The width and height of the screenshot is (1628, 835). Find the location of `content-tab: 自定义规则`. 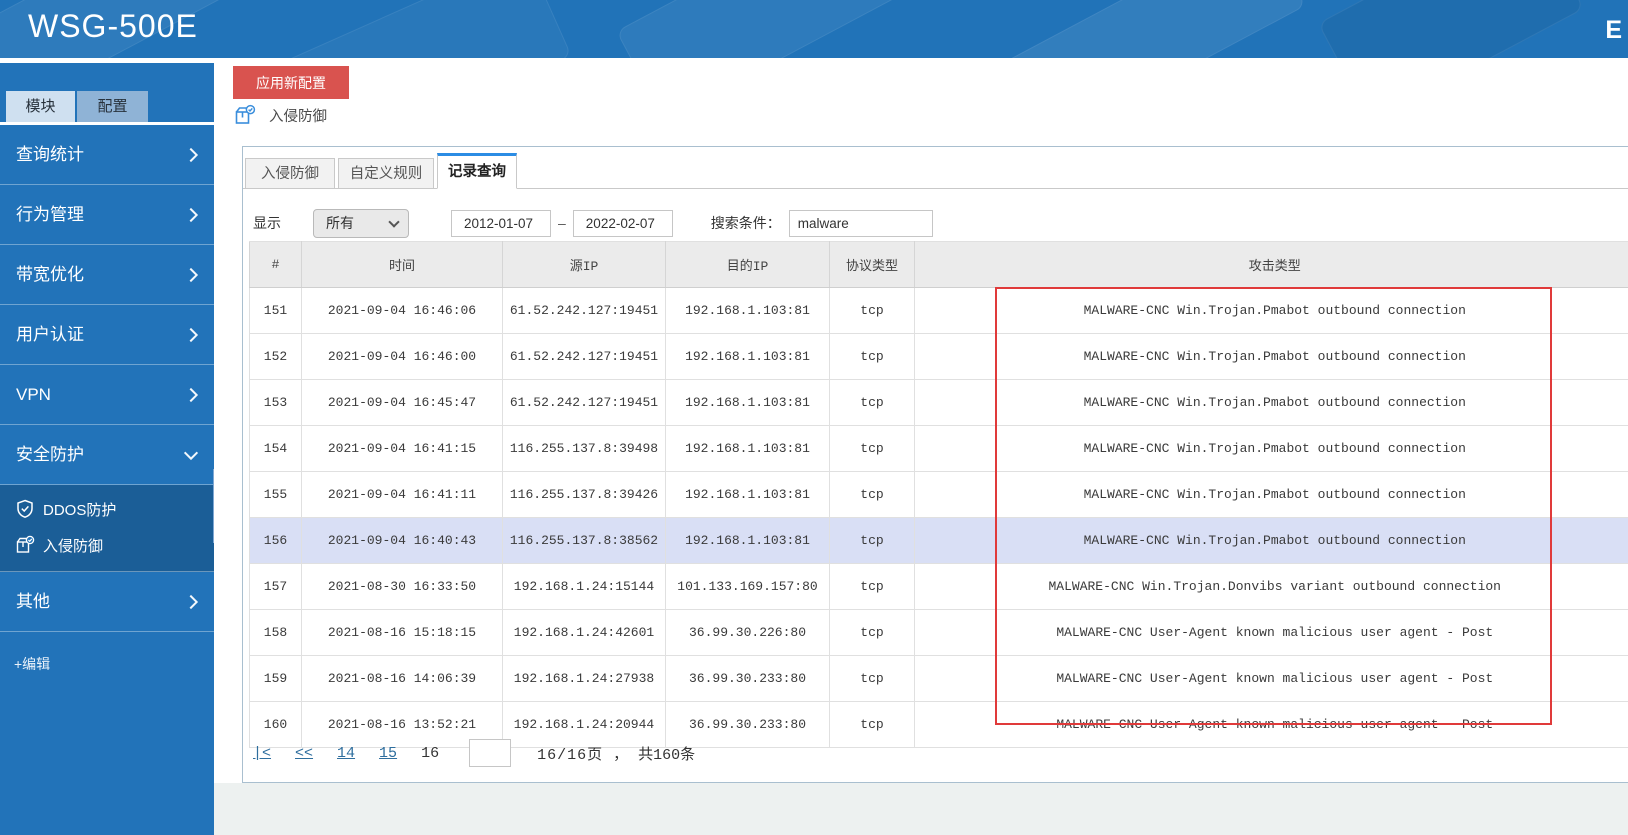

content-tab: 自定义规则 is located at coordinates (386, 173).